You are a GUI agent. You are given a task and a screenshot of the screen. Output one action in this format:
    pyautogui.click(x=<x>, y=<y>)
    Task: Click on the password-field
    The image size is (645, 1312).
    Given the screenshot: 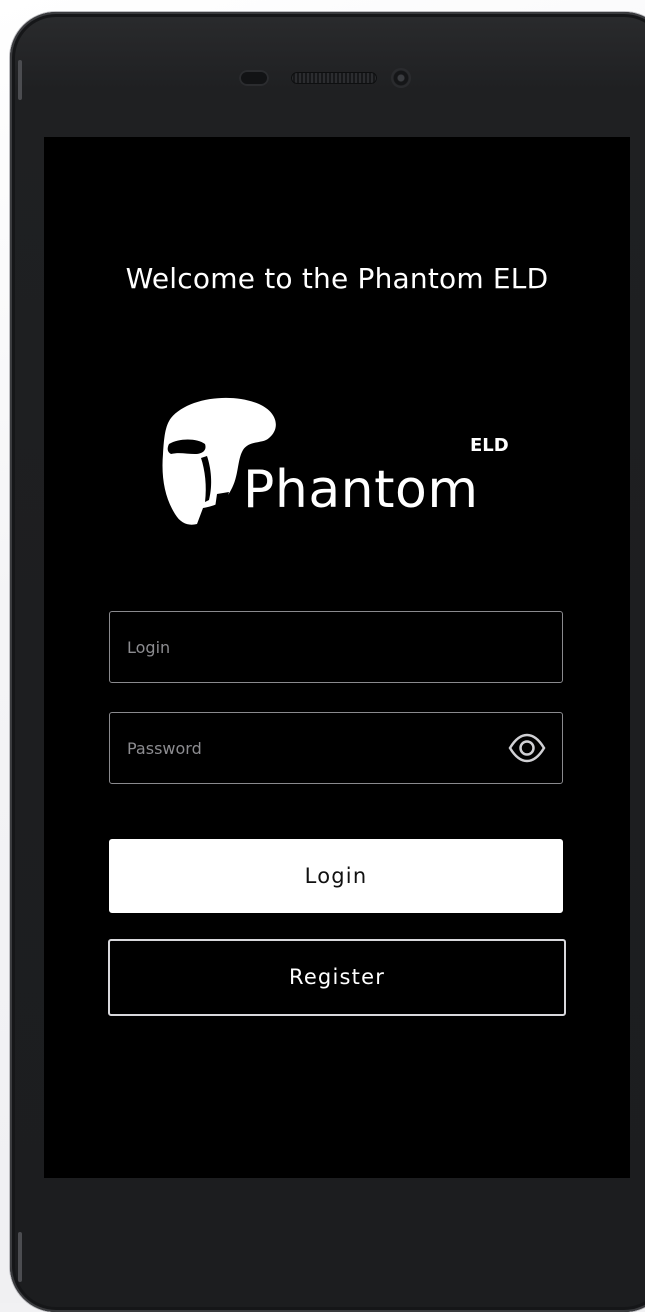 What is the action you would take?
    pyautogui.click(x=336, y=748)
    